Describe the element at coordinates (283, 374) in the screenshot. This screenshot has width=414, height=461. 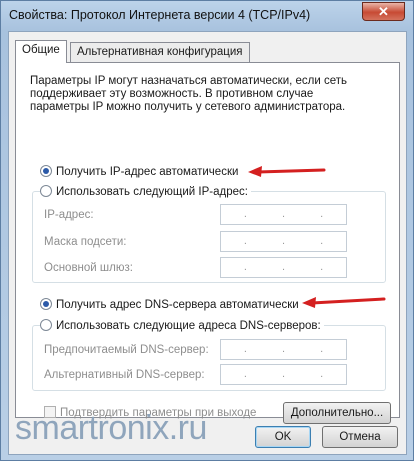
I see `alternate-dns-field: . . .` at that location.